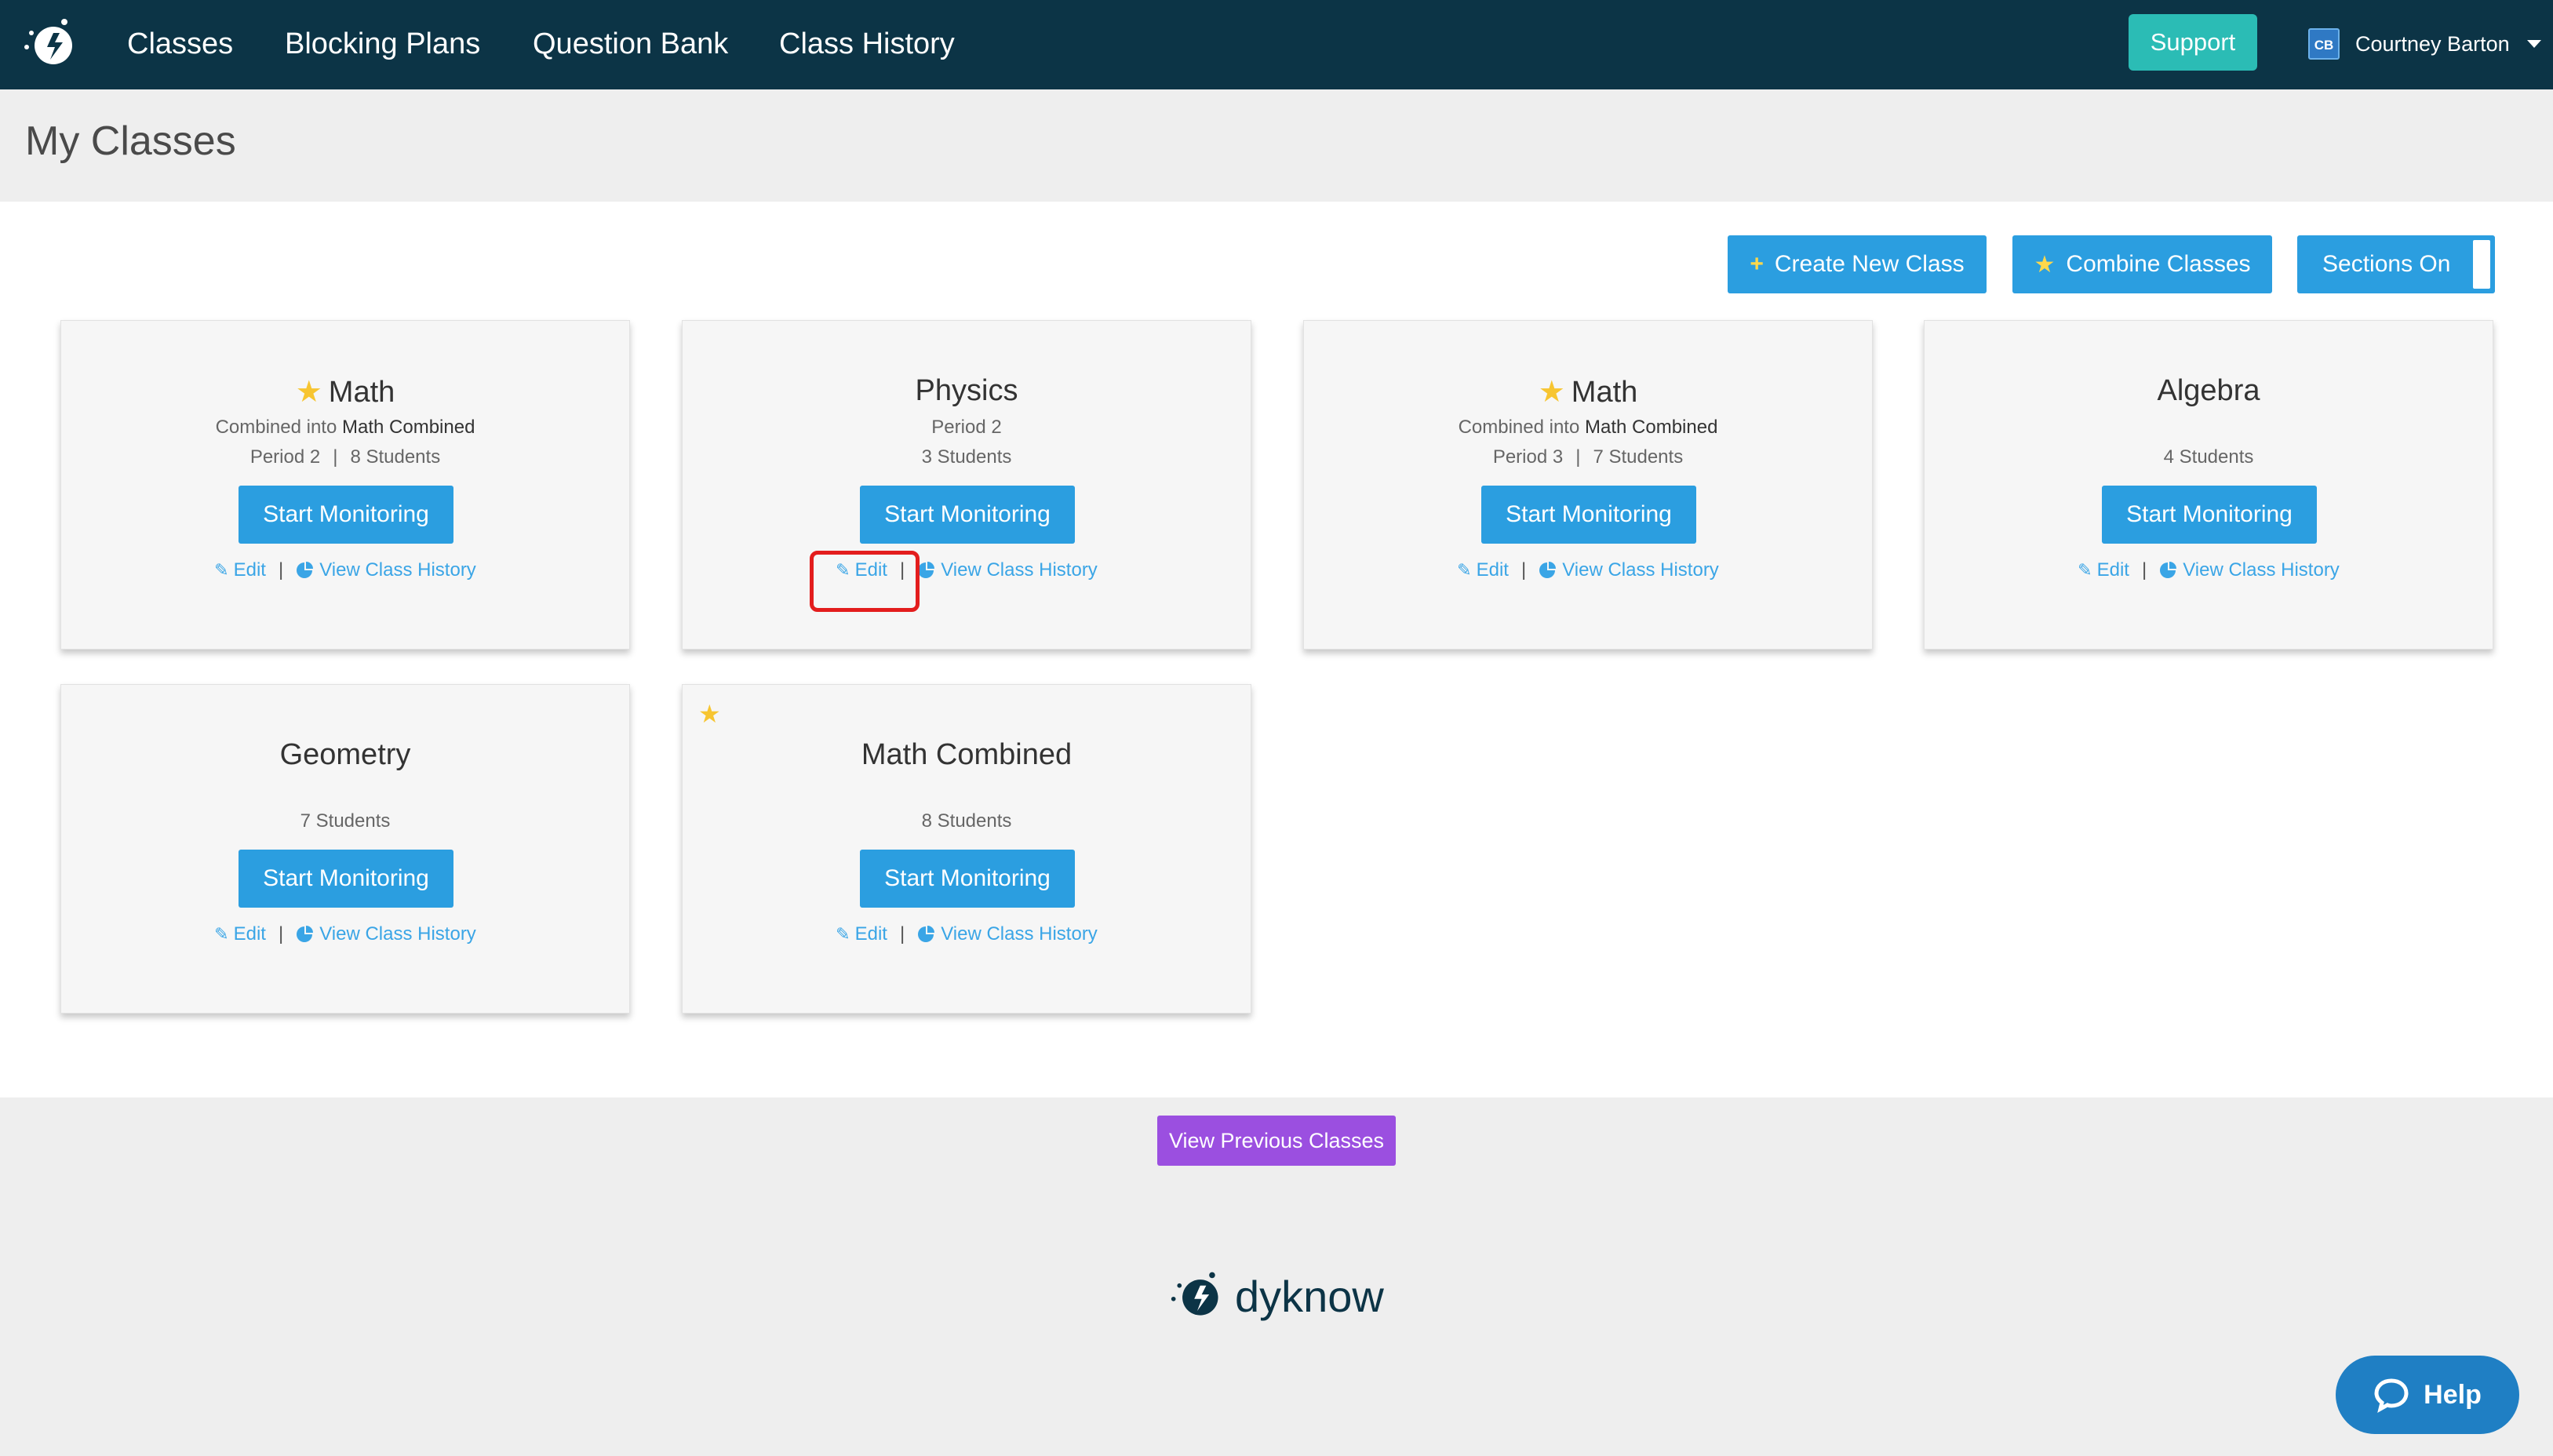 This screenshot has width=2553, height=1456. What do you see at coordinates (2158, 264) in the screenshot?
I see `combine-classes-label: Combine Classes` at bounding box center [2158, 264].